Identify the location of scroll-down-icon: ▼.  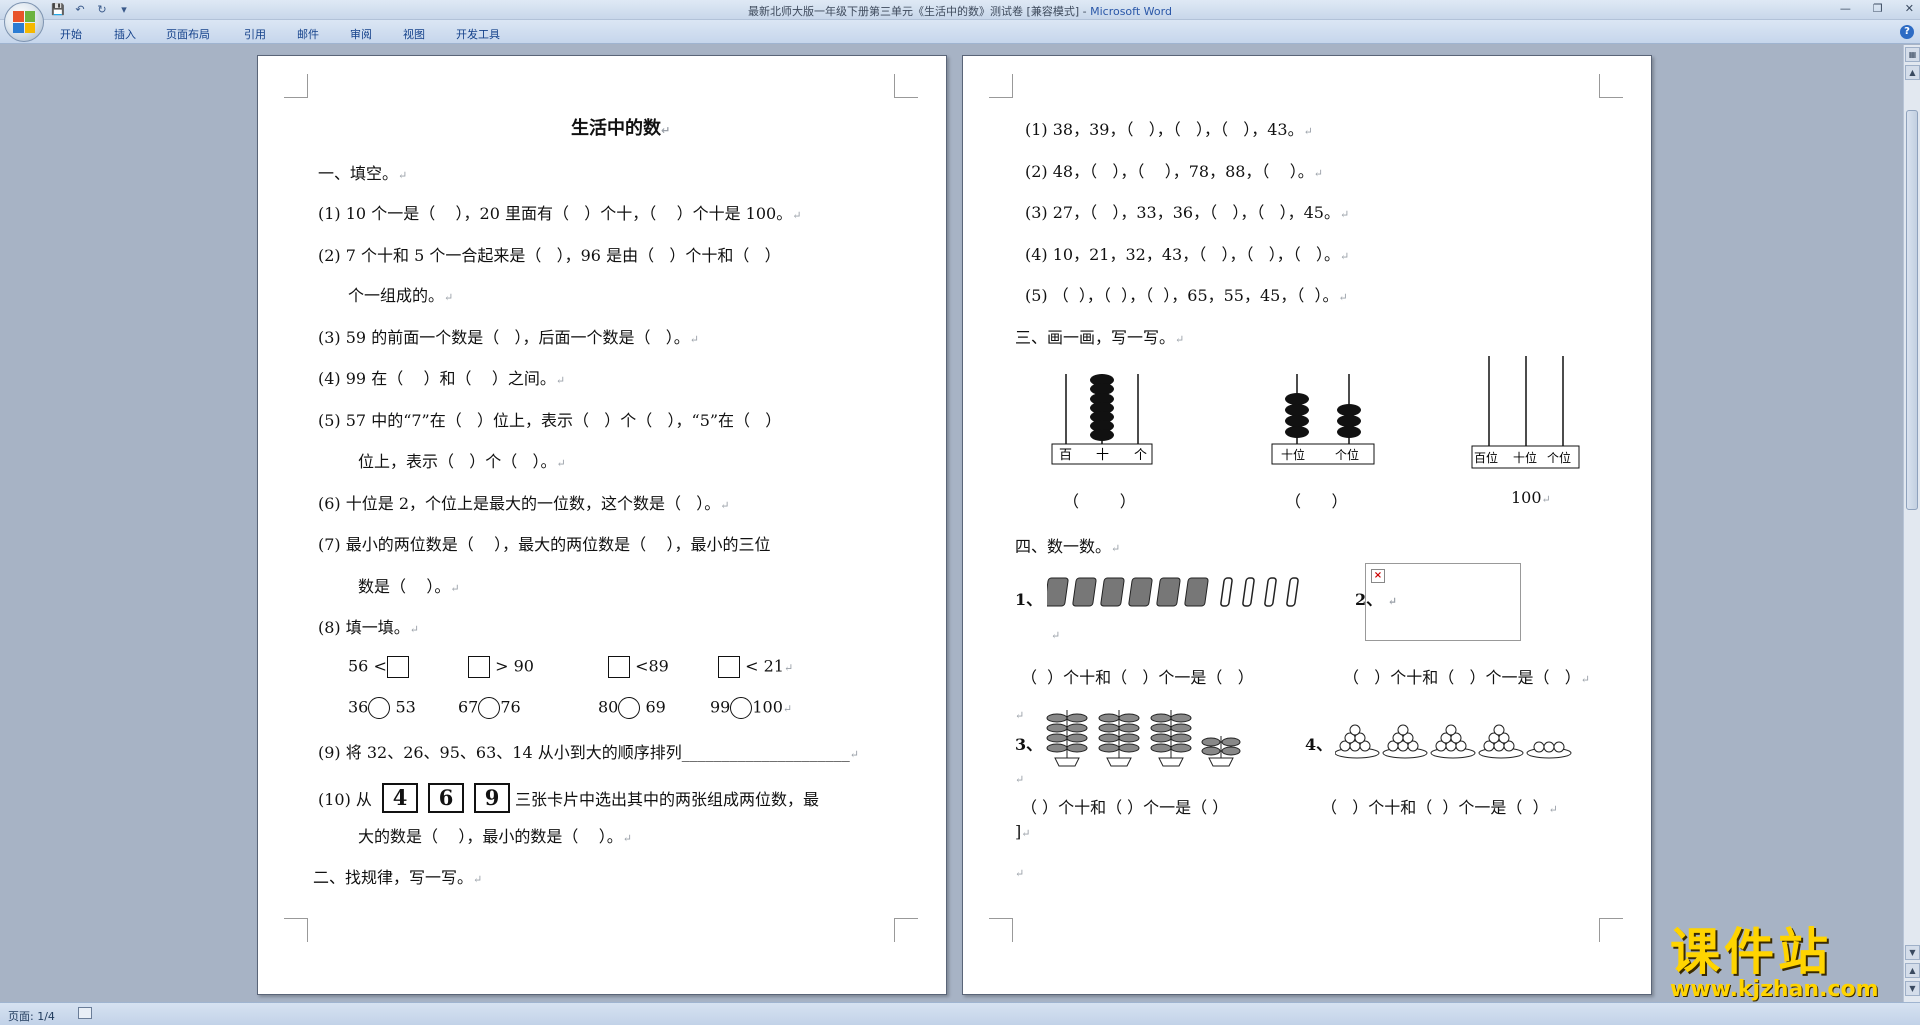
(1912, 952).